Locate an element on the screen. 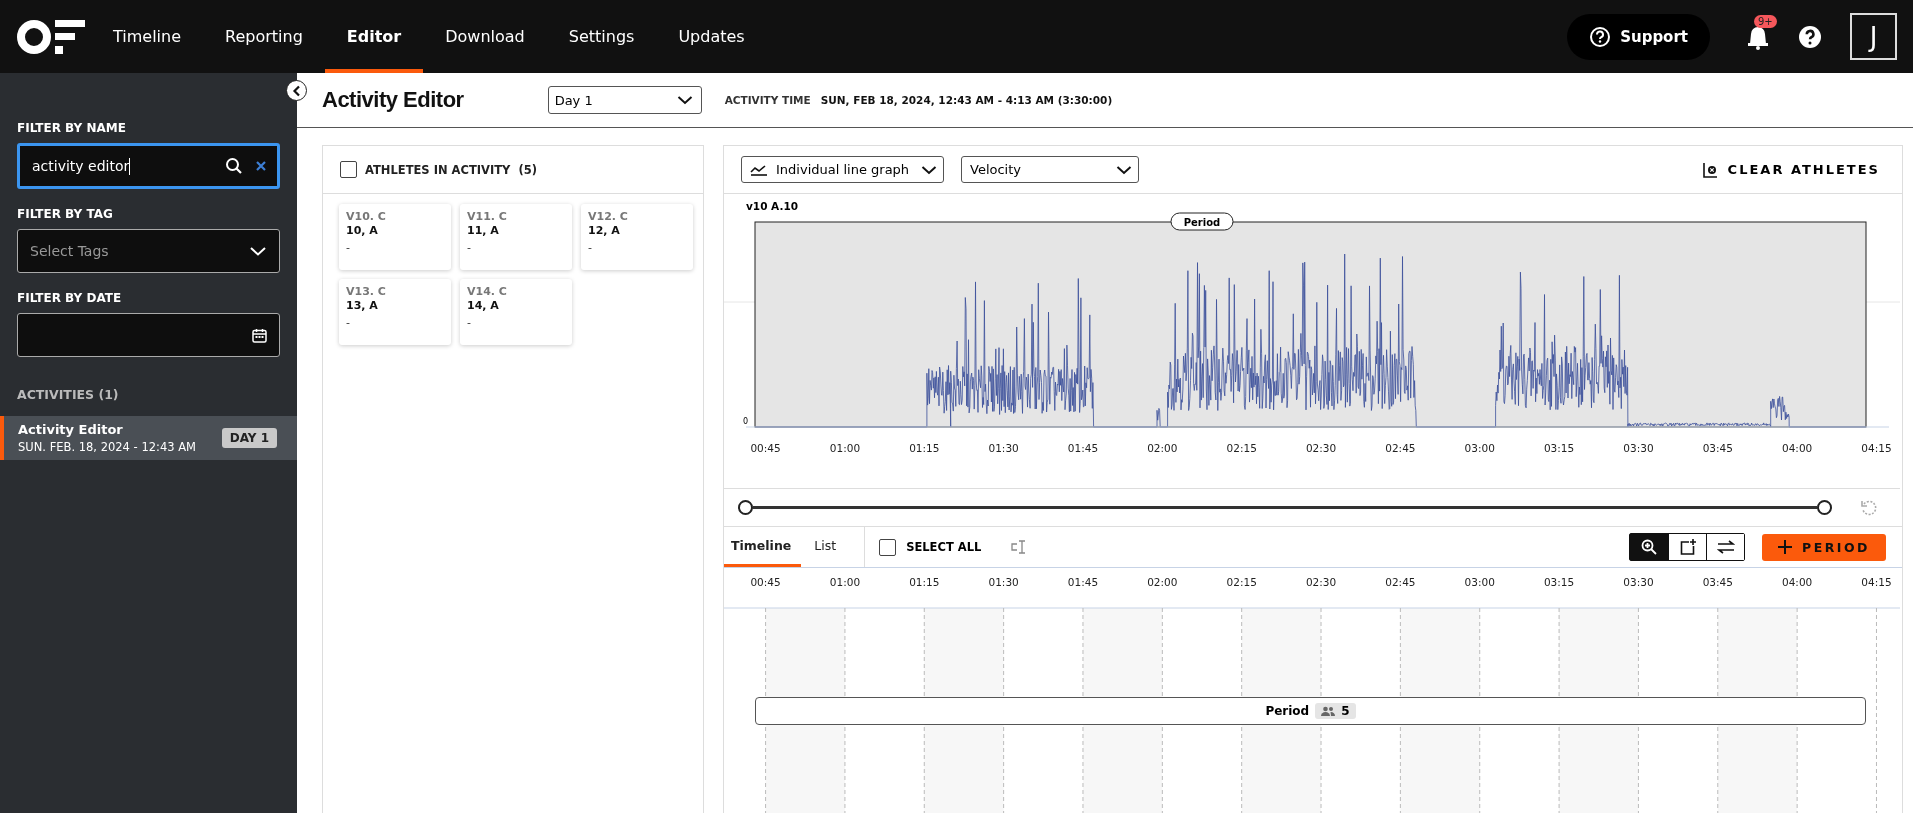  period-tag: Period is located at coordinates (1202, 221).